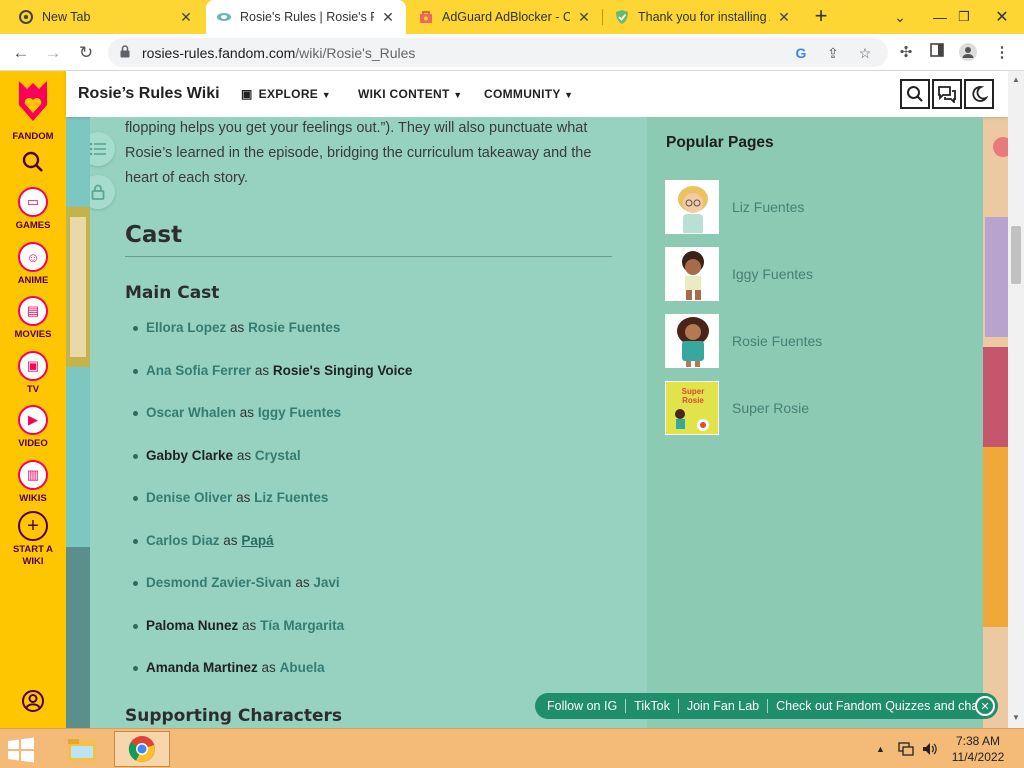  I want to click on fandom-logo: FANDOM, so click(33, 111).